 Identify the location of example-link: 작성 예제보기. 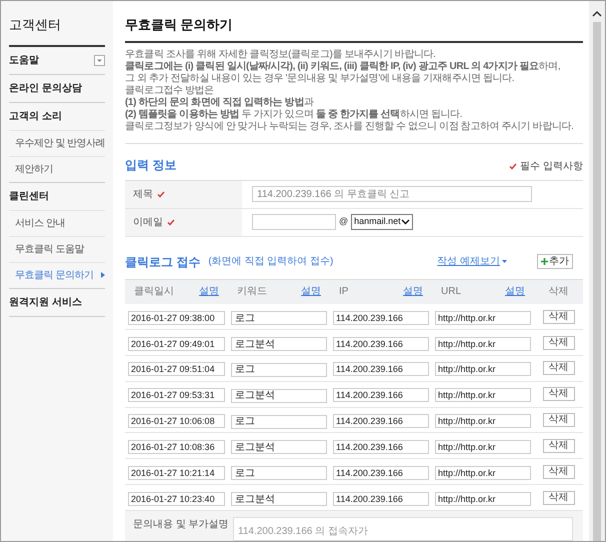
(472, 261).